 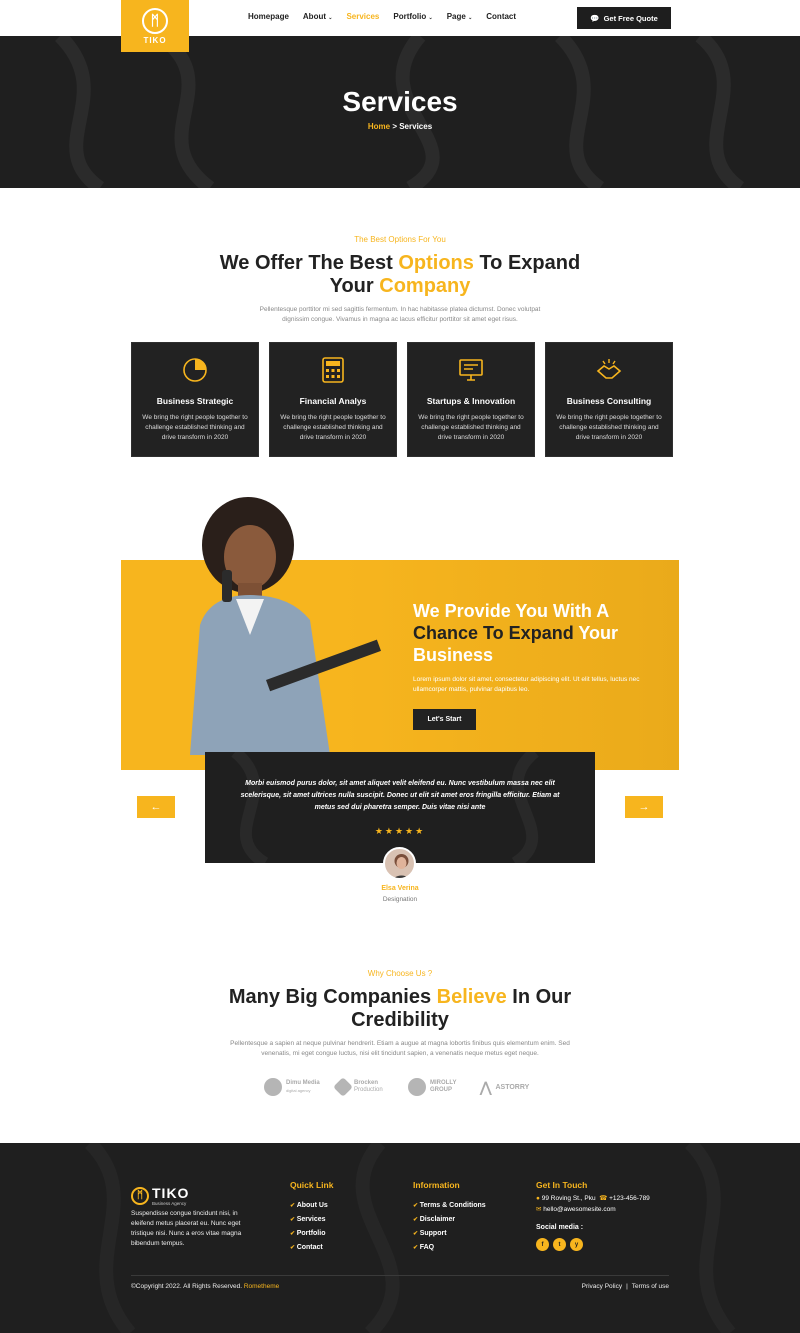 I want to click on rating-stars: ★★★★★, so click(x=400, y=831).